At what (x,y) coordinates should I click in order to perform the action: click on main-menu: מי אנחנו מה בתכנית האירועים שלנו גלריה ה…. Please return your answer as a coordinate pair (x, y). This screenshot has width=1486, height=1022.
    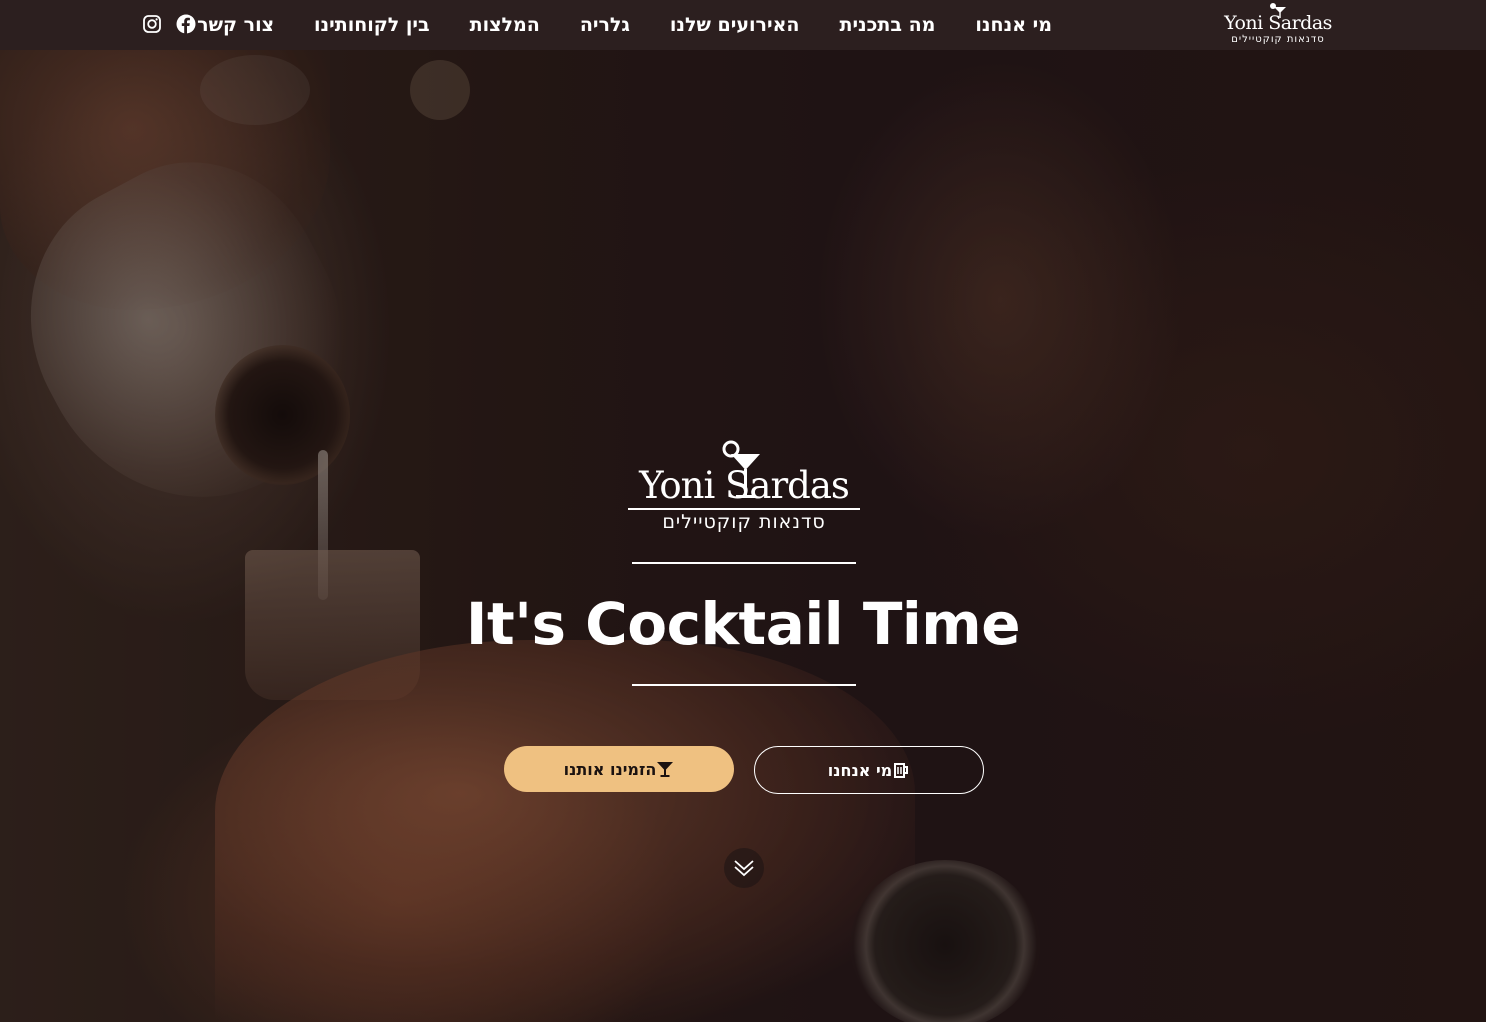
    Looking at the image, I should click on (604, 25).